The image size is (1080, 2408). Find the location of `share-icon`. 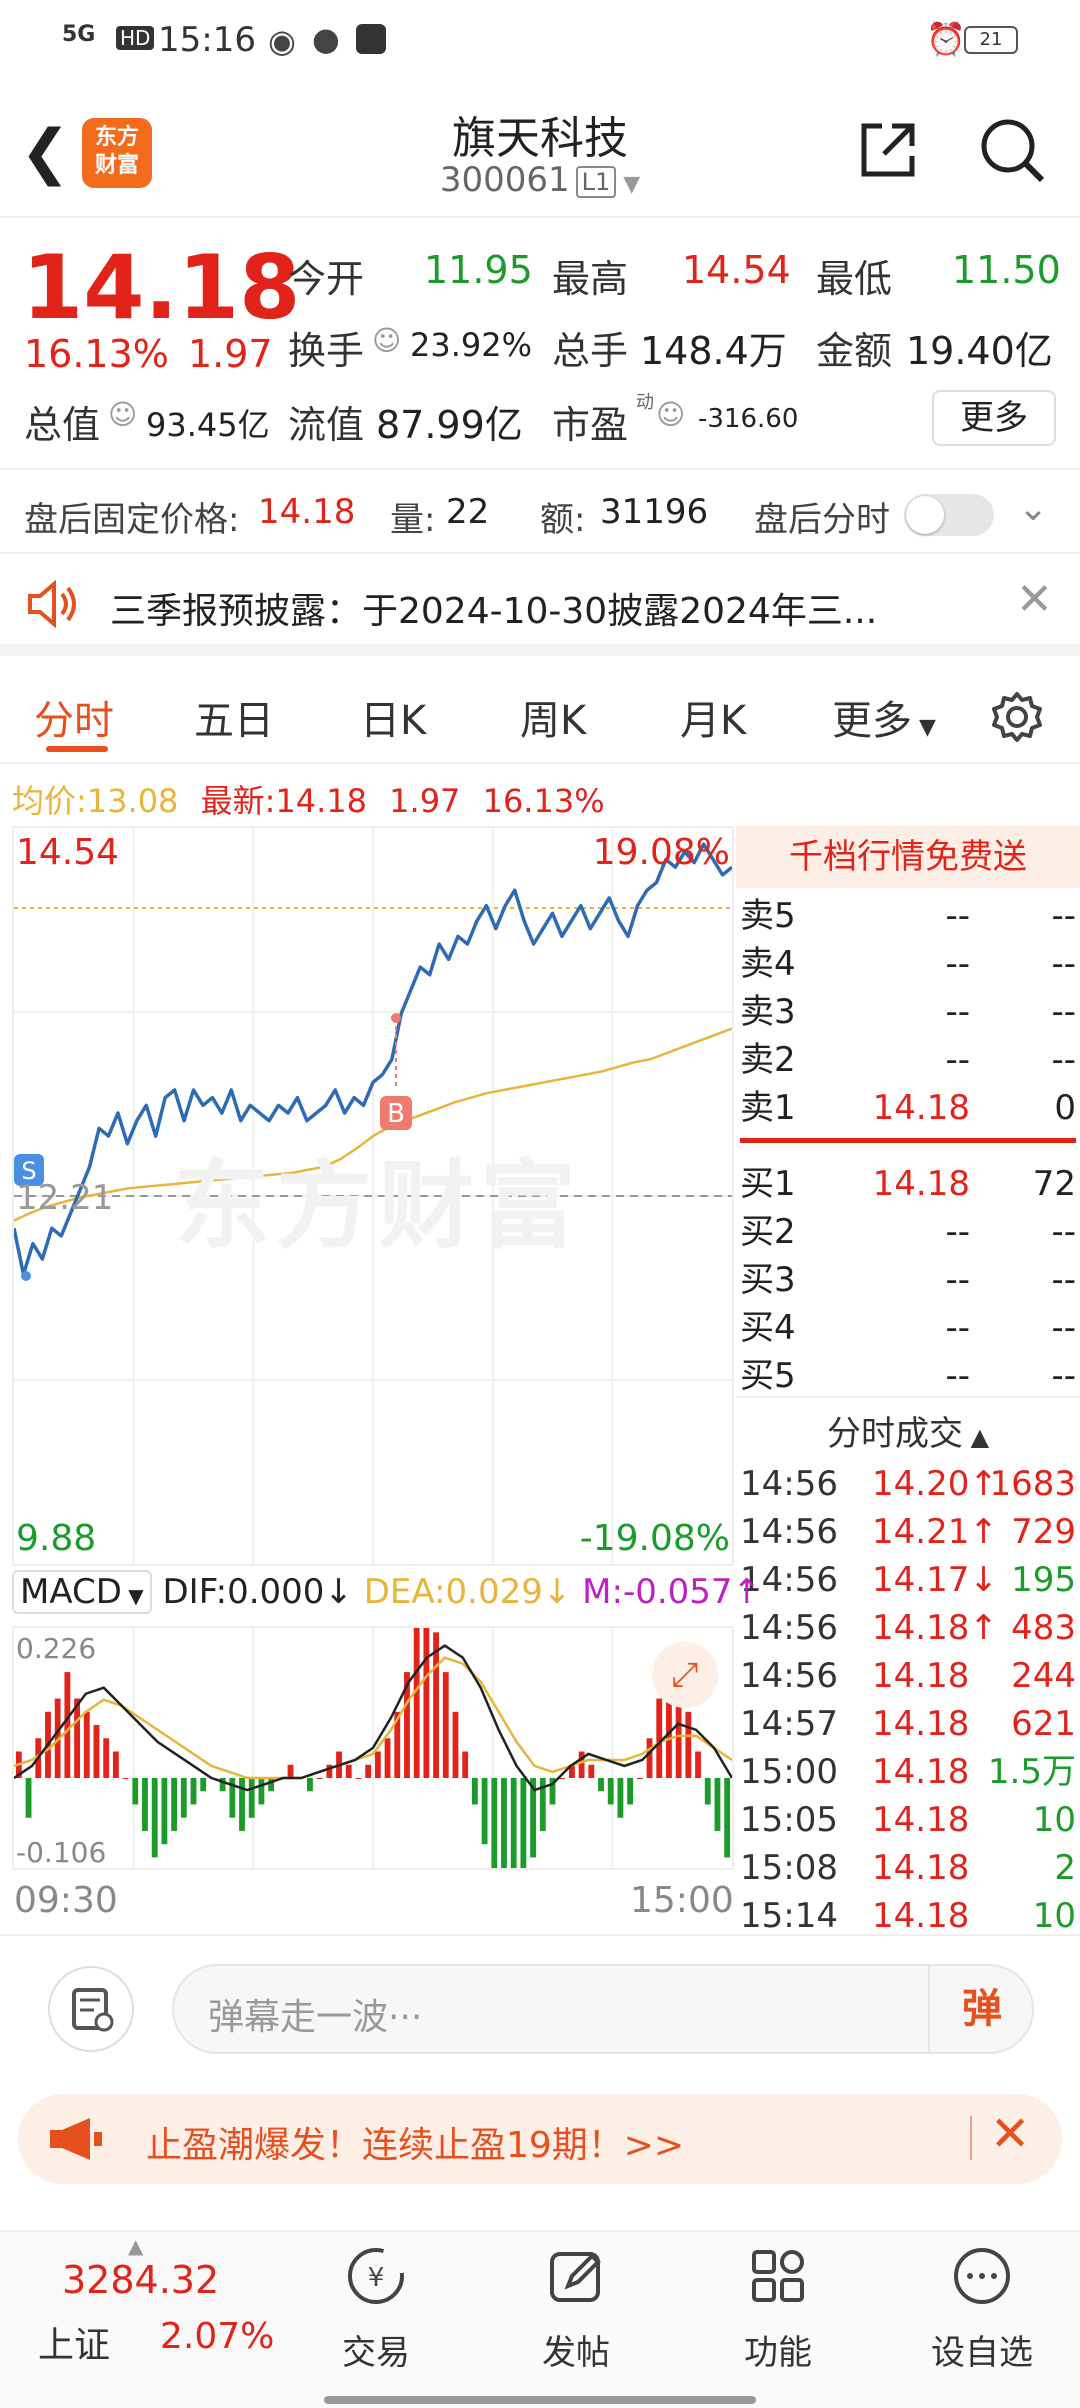

share-icon is located at coordinates (888, 150).